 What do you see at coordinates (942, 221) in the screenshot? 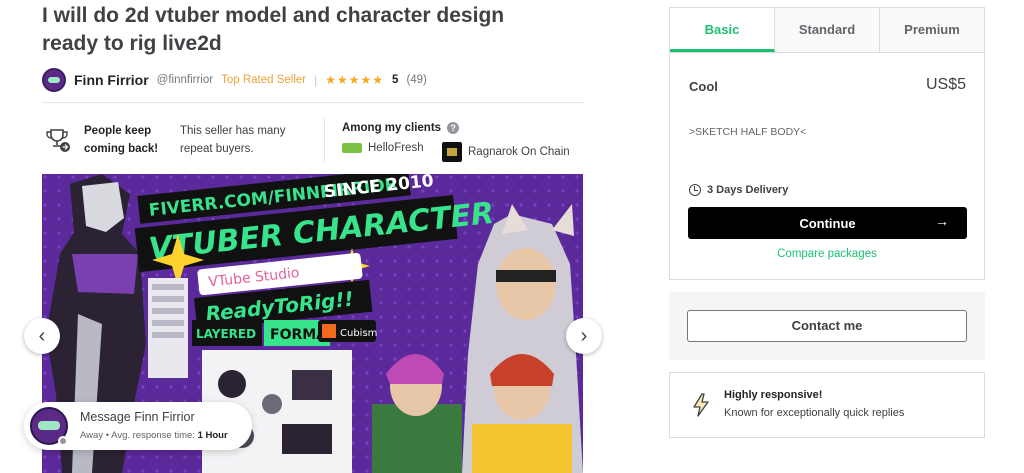
I see `arrow-right-icon: →` at bounding box center [942, 221].